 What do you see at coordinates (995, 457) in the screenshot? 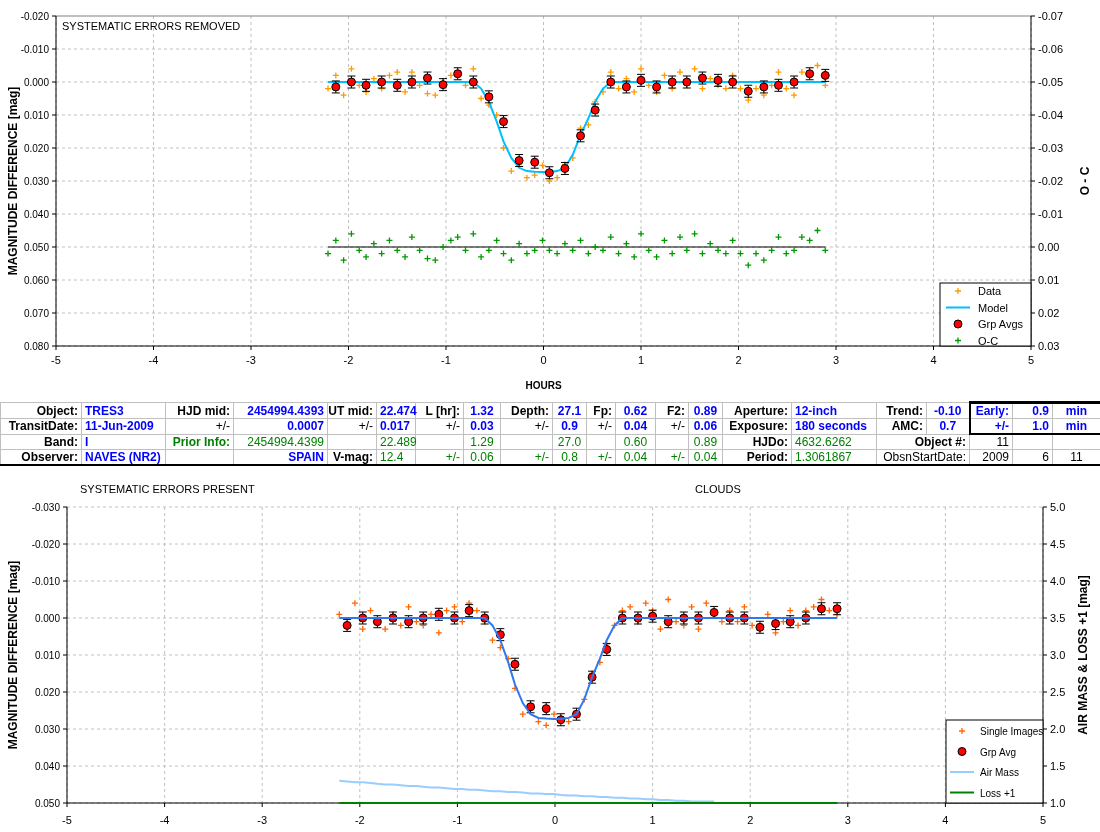
I see `field-value: 2009` at bounding box center [995, 457].